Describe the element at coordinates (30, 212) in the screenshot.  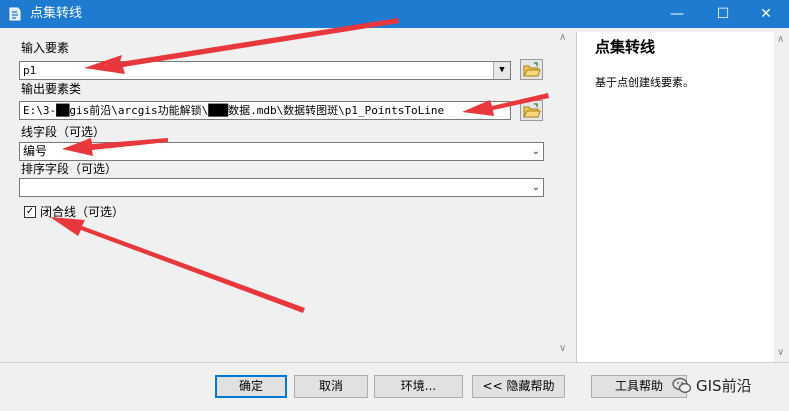
I see `close-line-checkbox: ✓` at that location.